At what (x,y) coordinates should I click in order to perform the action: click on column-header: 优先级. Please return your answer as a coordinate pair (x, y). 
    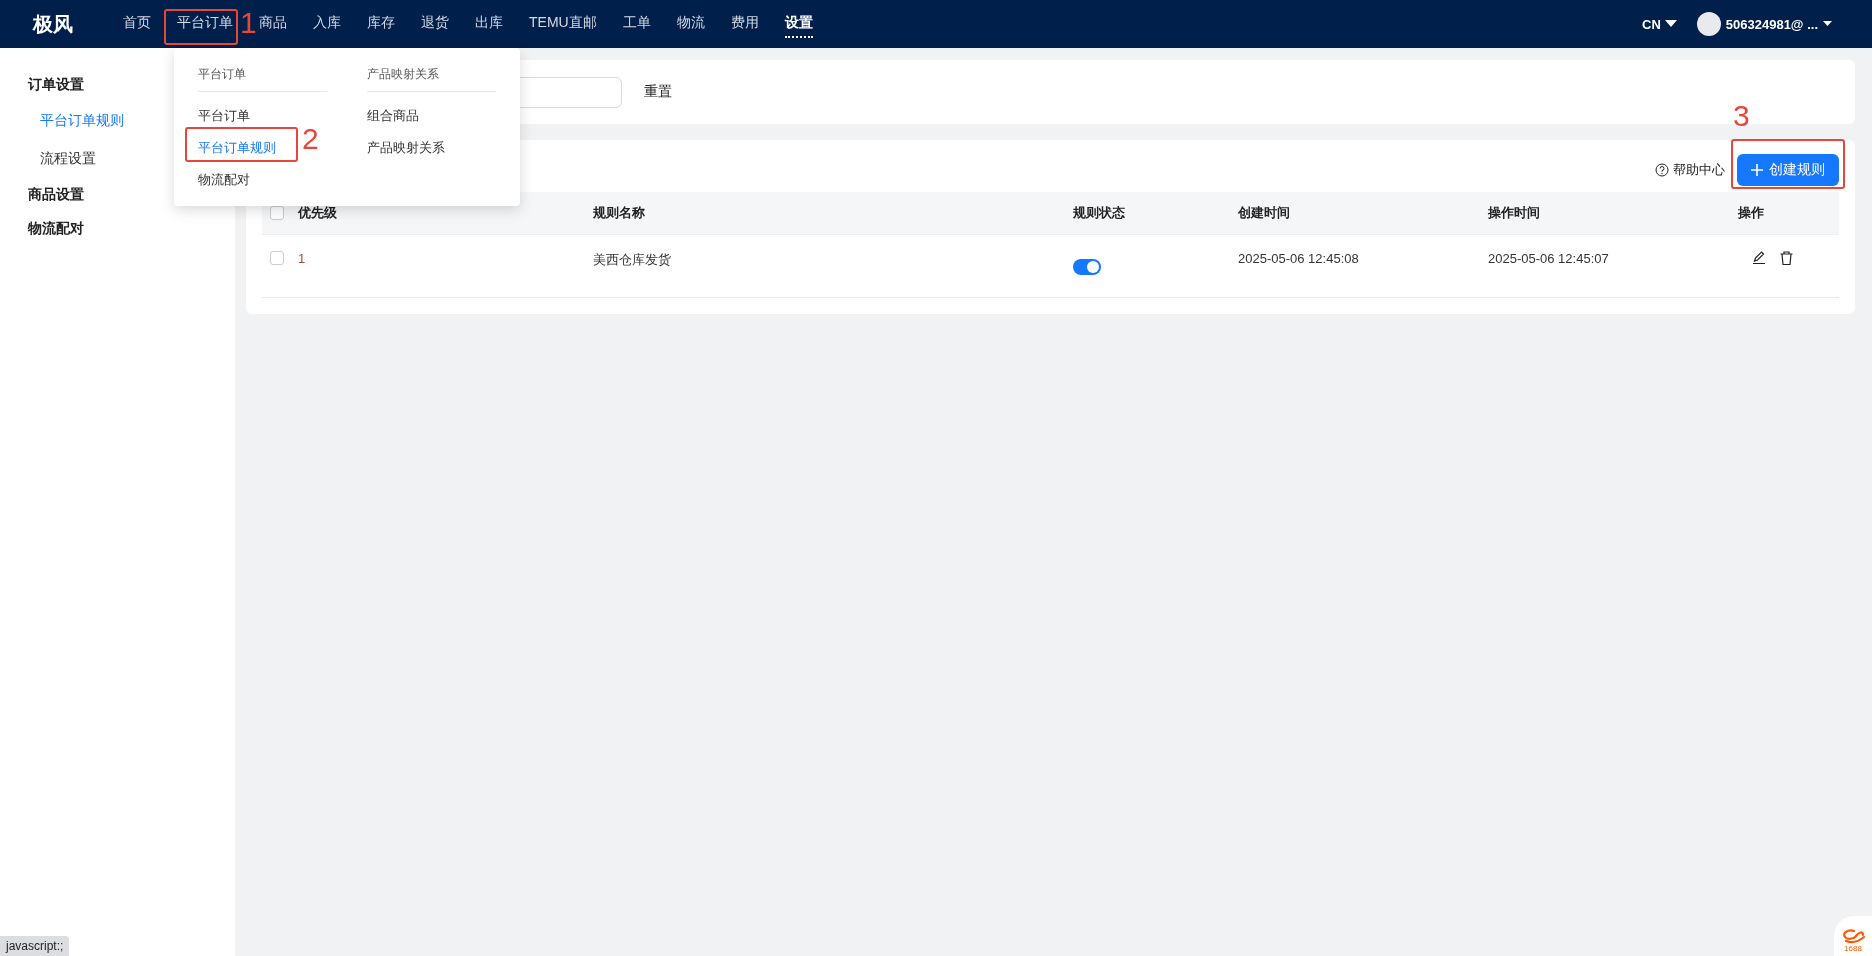
    Looking at the image, I should click on (318, 213).